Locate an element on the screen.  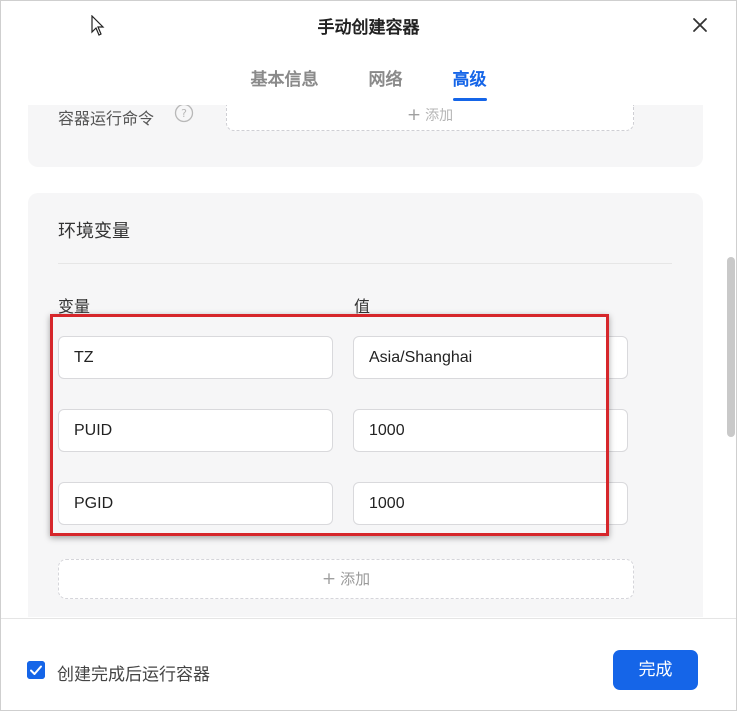
tab-bar: 基本信息 网络 高级 is located at coordinates (368, 85).